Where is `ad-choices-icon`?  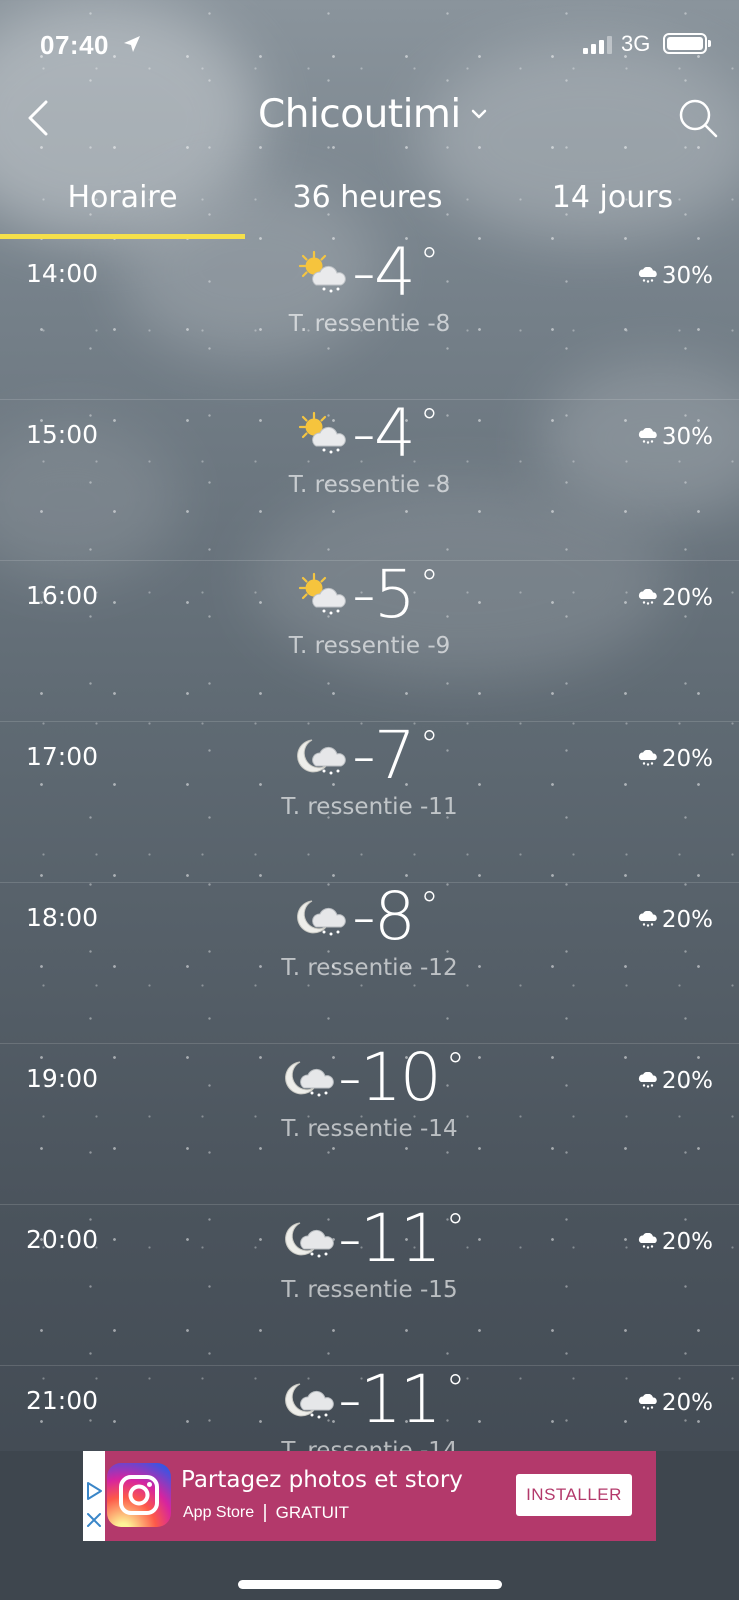
ad-choices-icon is located at coordinates (94, 1491).